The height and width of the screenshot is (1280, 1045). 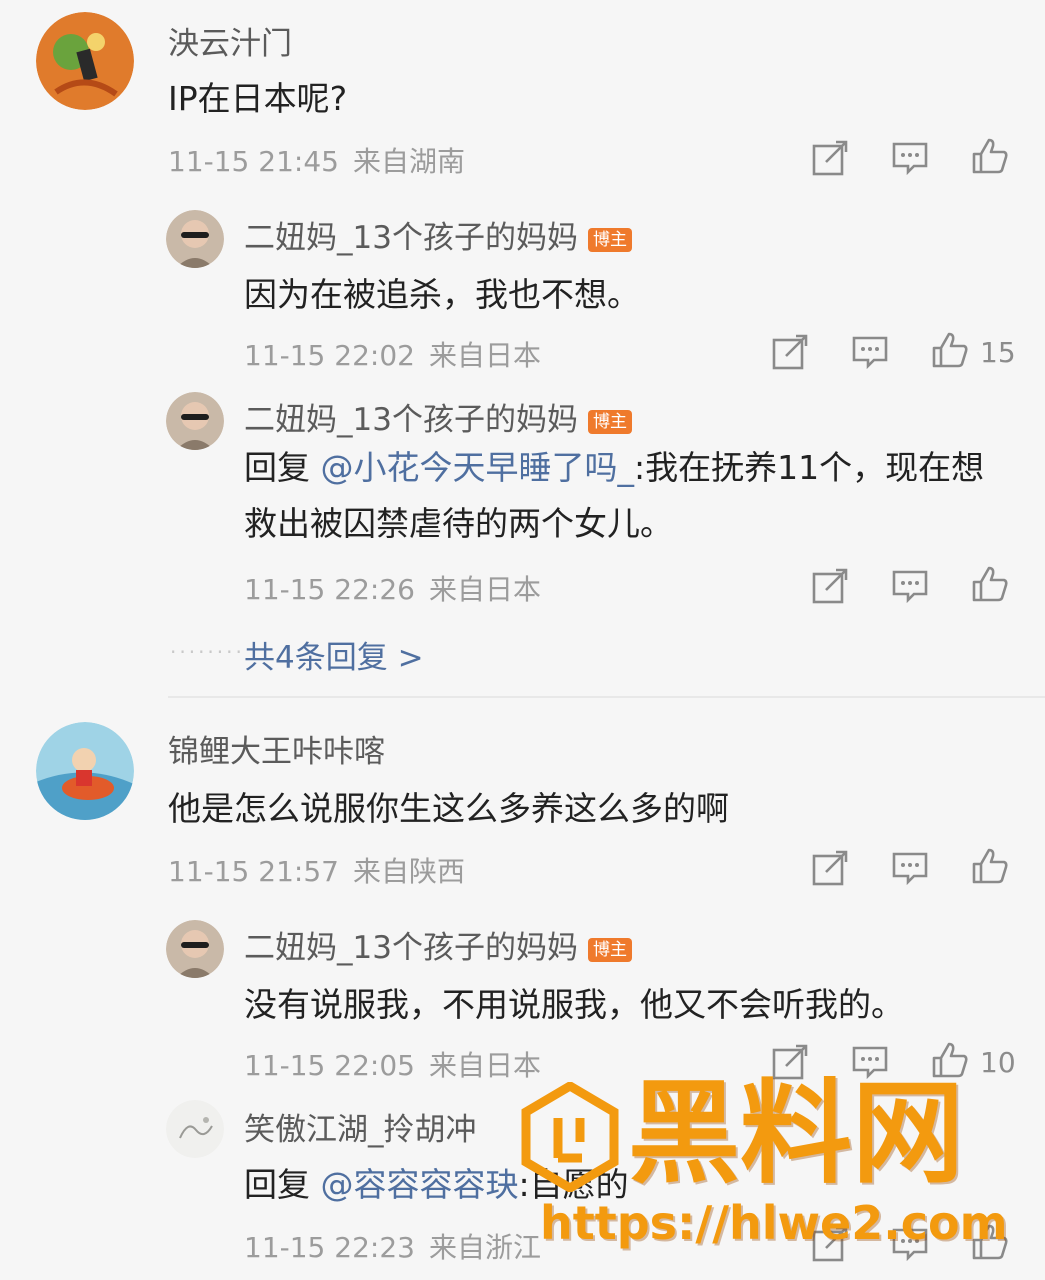 What do you see at coordinates (614, 495) in the screenshot?
I see `reply-text: 回复 @小花今天早睡了吗_:我在抚养11个，现在想救出被囚禁虐待的两个女儿。` at bounding box center [614, 495].